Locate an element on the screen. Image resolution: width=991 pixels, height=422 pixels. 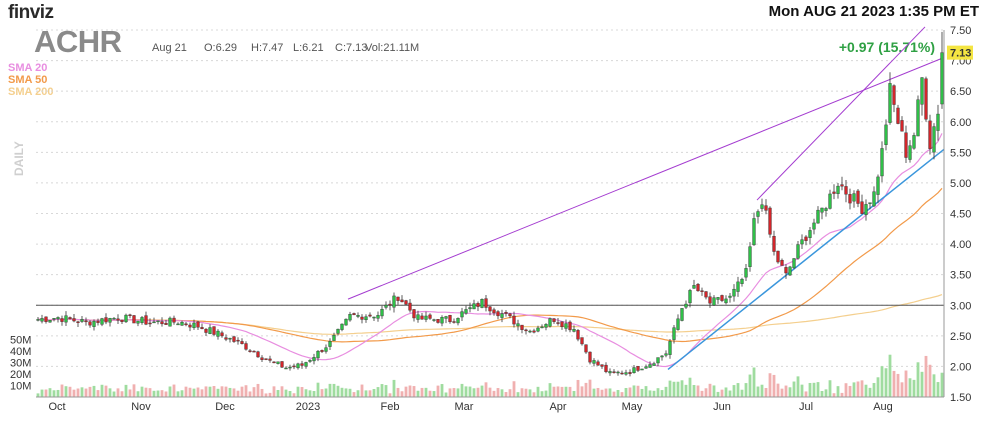
y-tick-label: 2.50 is located at coordinates (960, 337).